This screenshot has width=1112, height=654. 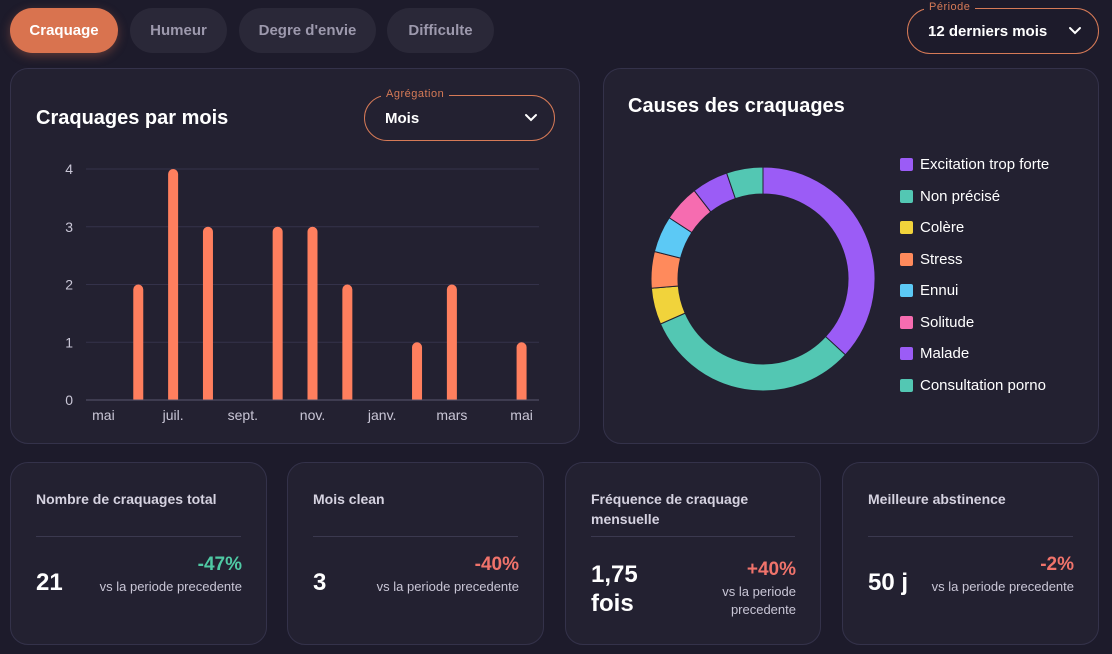 I want to click on legend-item: Ennui, so click(x=974, y=291).